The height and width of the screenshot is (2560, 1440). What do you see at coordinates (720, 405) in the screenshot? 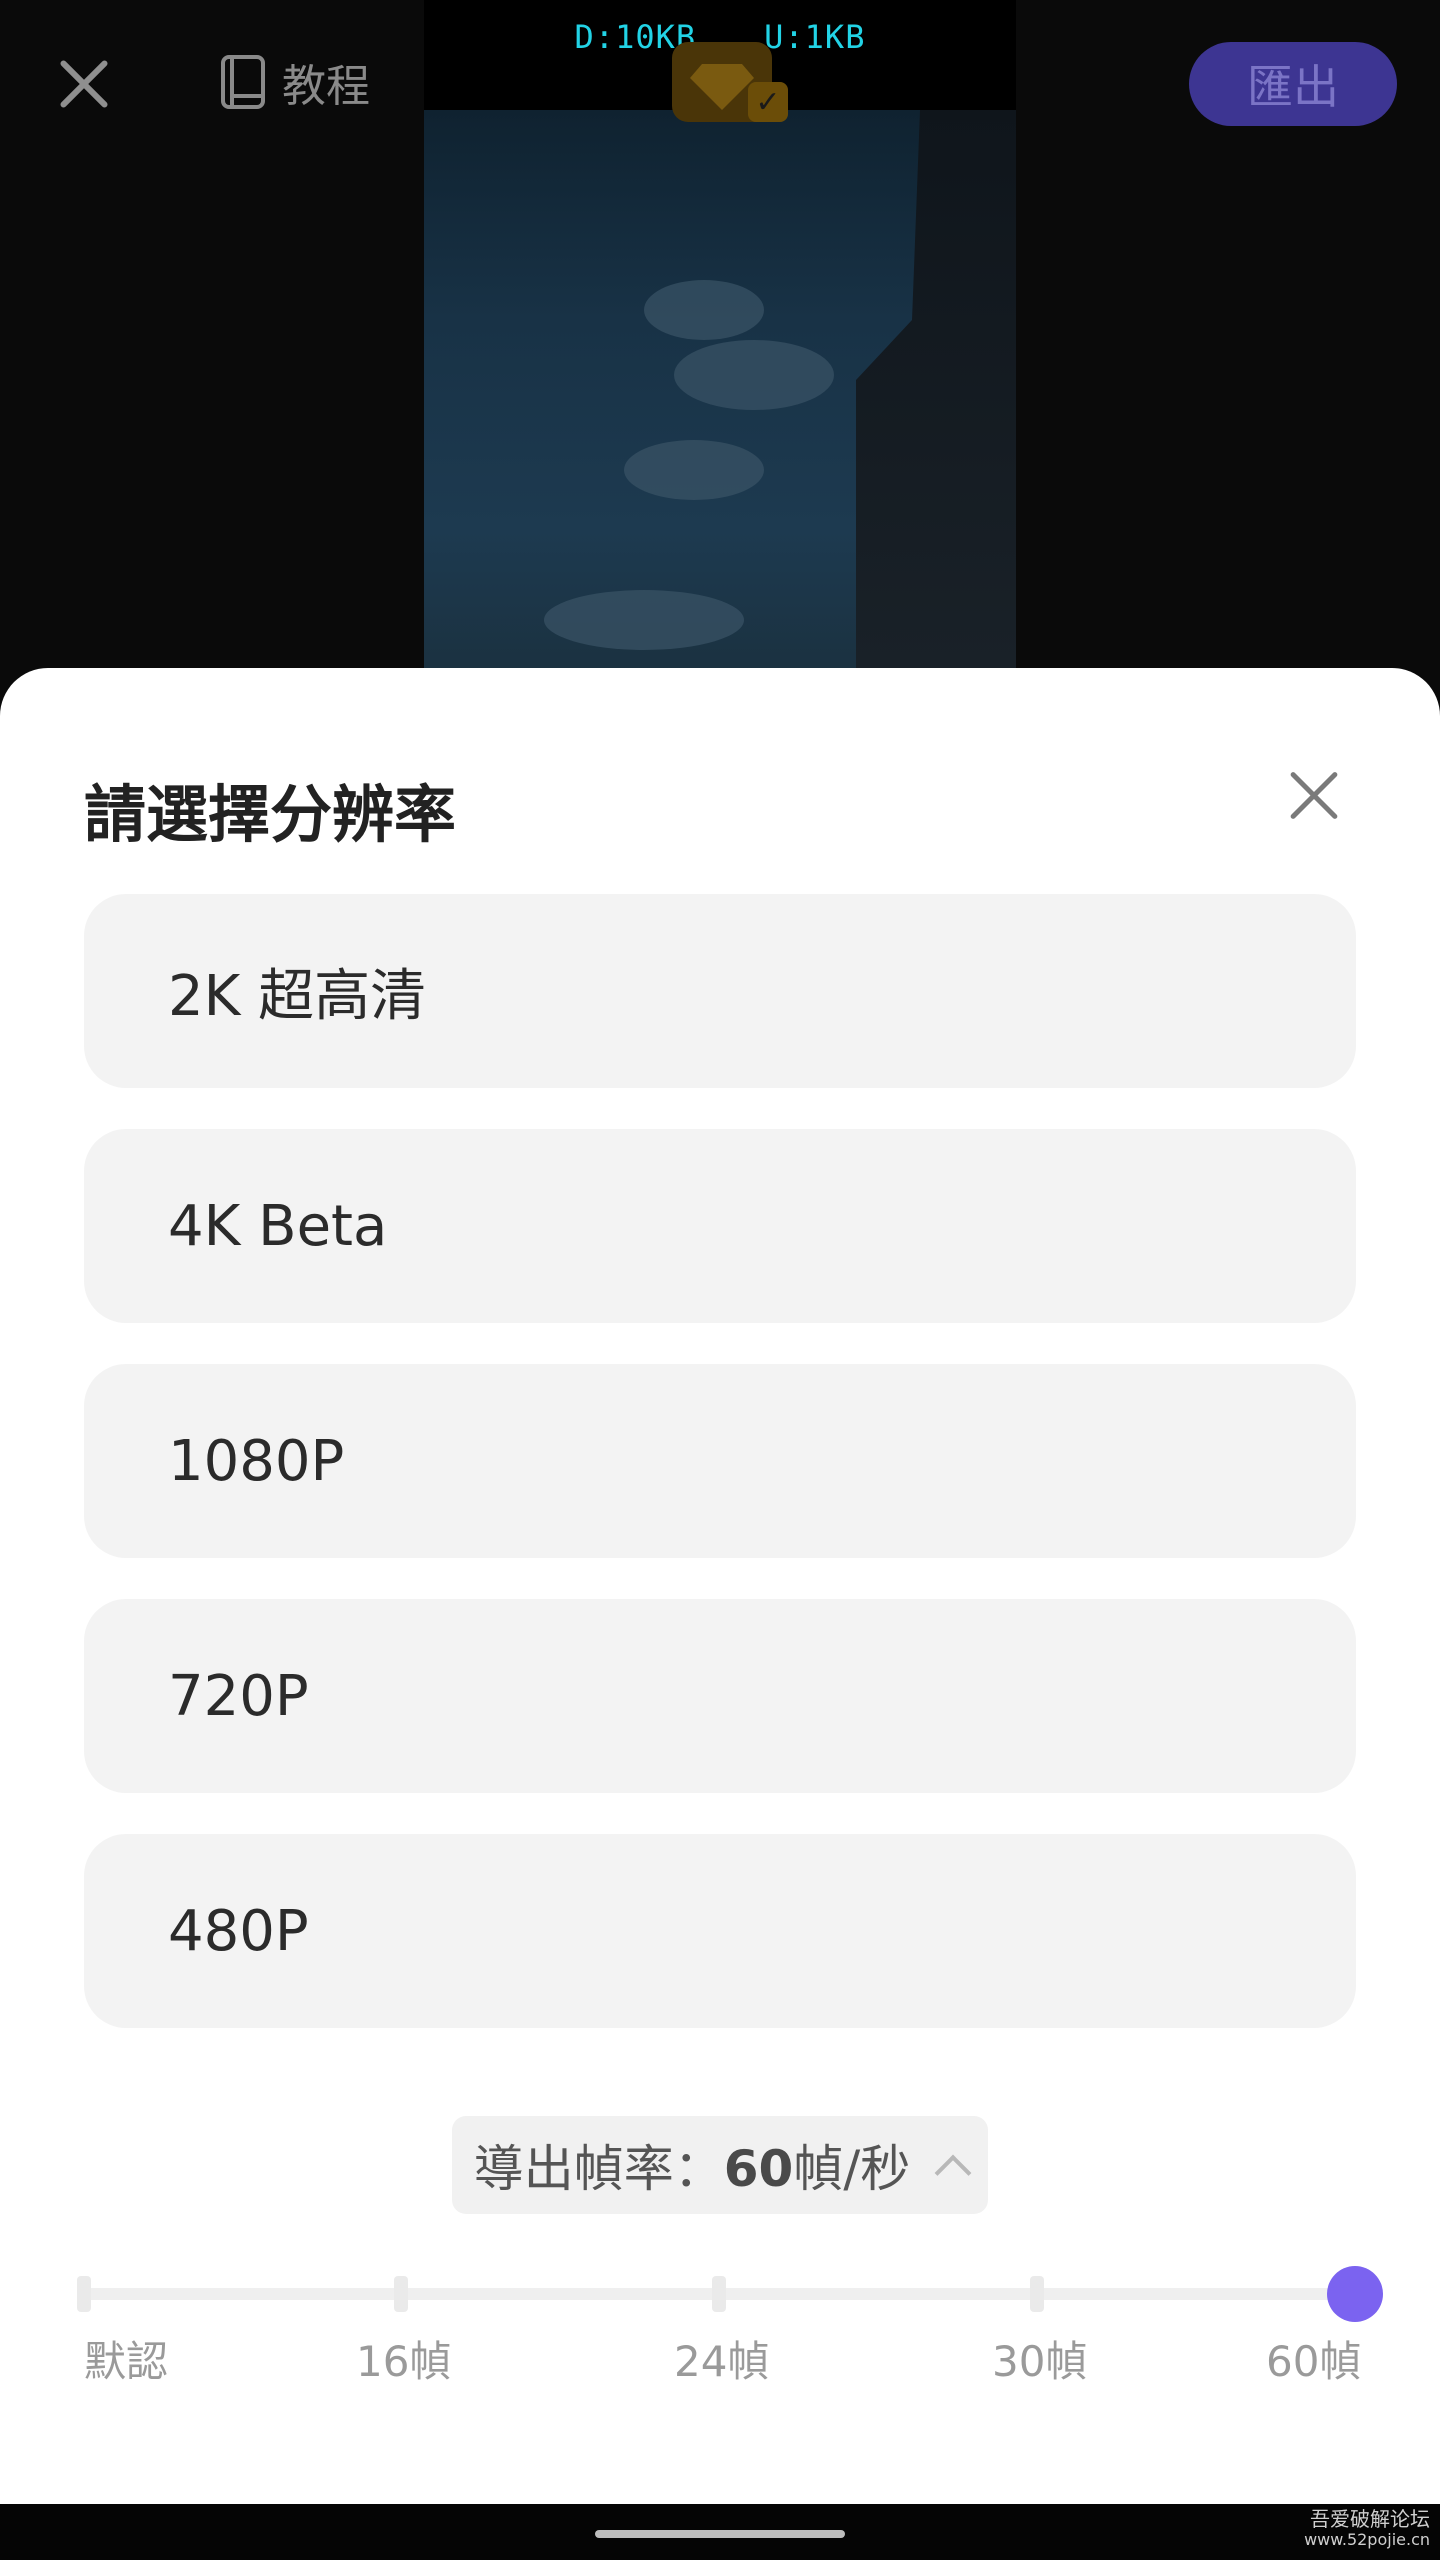
I see `preview-image` at bounding box center [720, 405].